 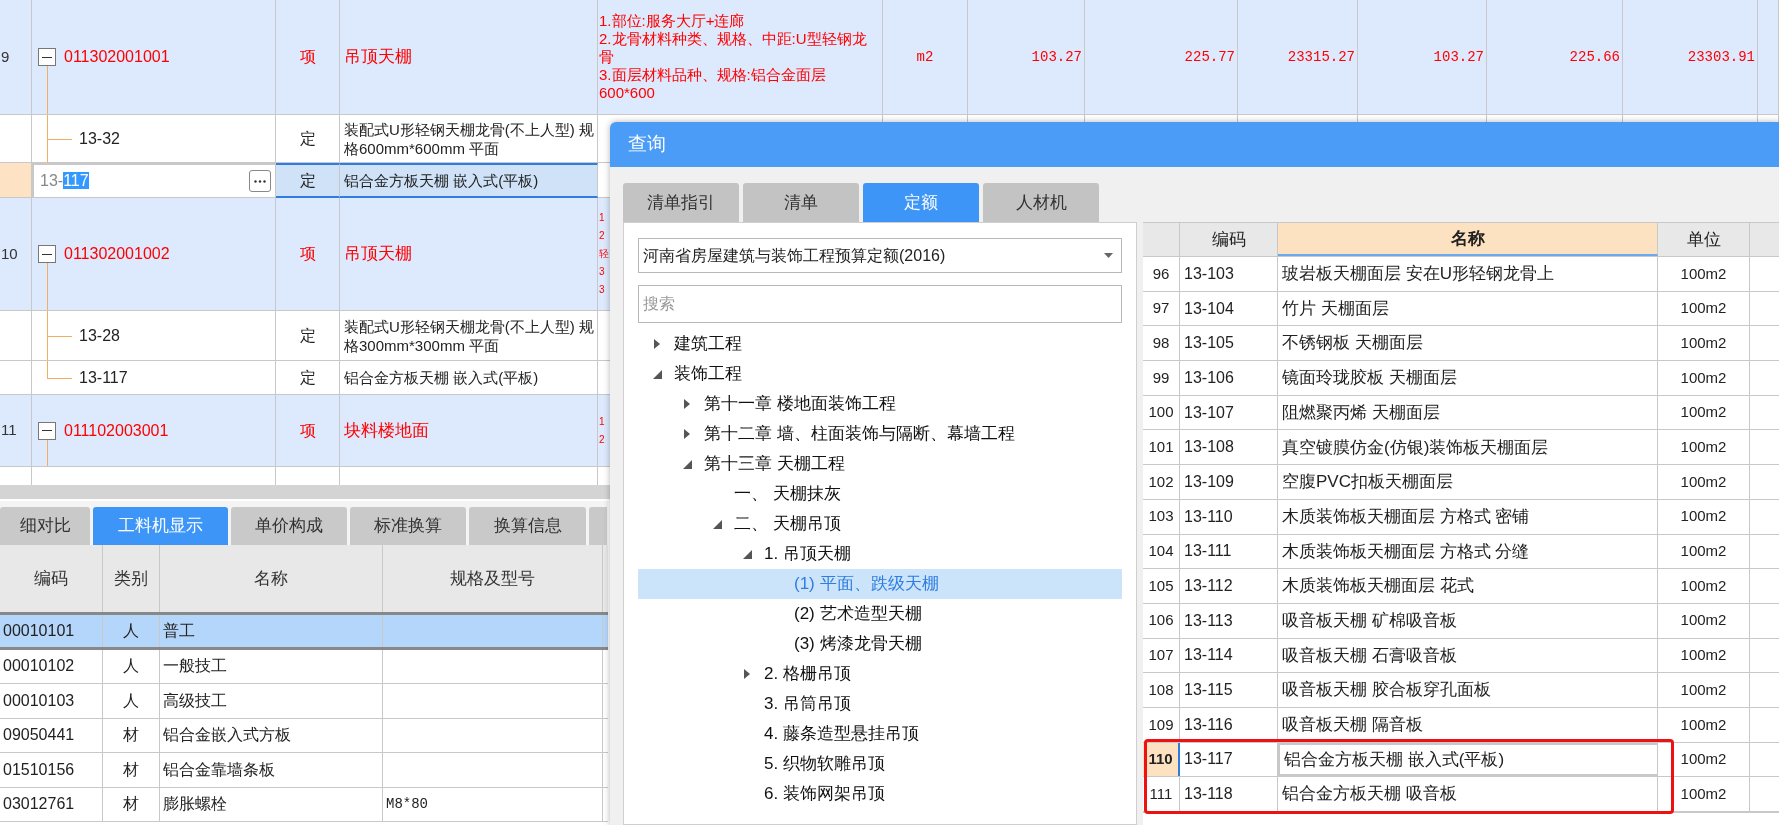 What do you see at coordinates (117, 254) in the screenshot?
I see `item-code: 011302001002` at bounding box center [117, 254].